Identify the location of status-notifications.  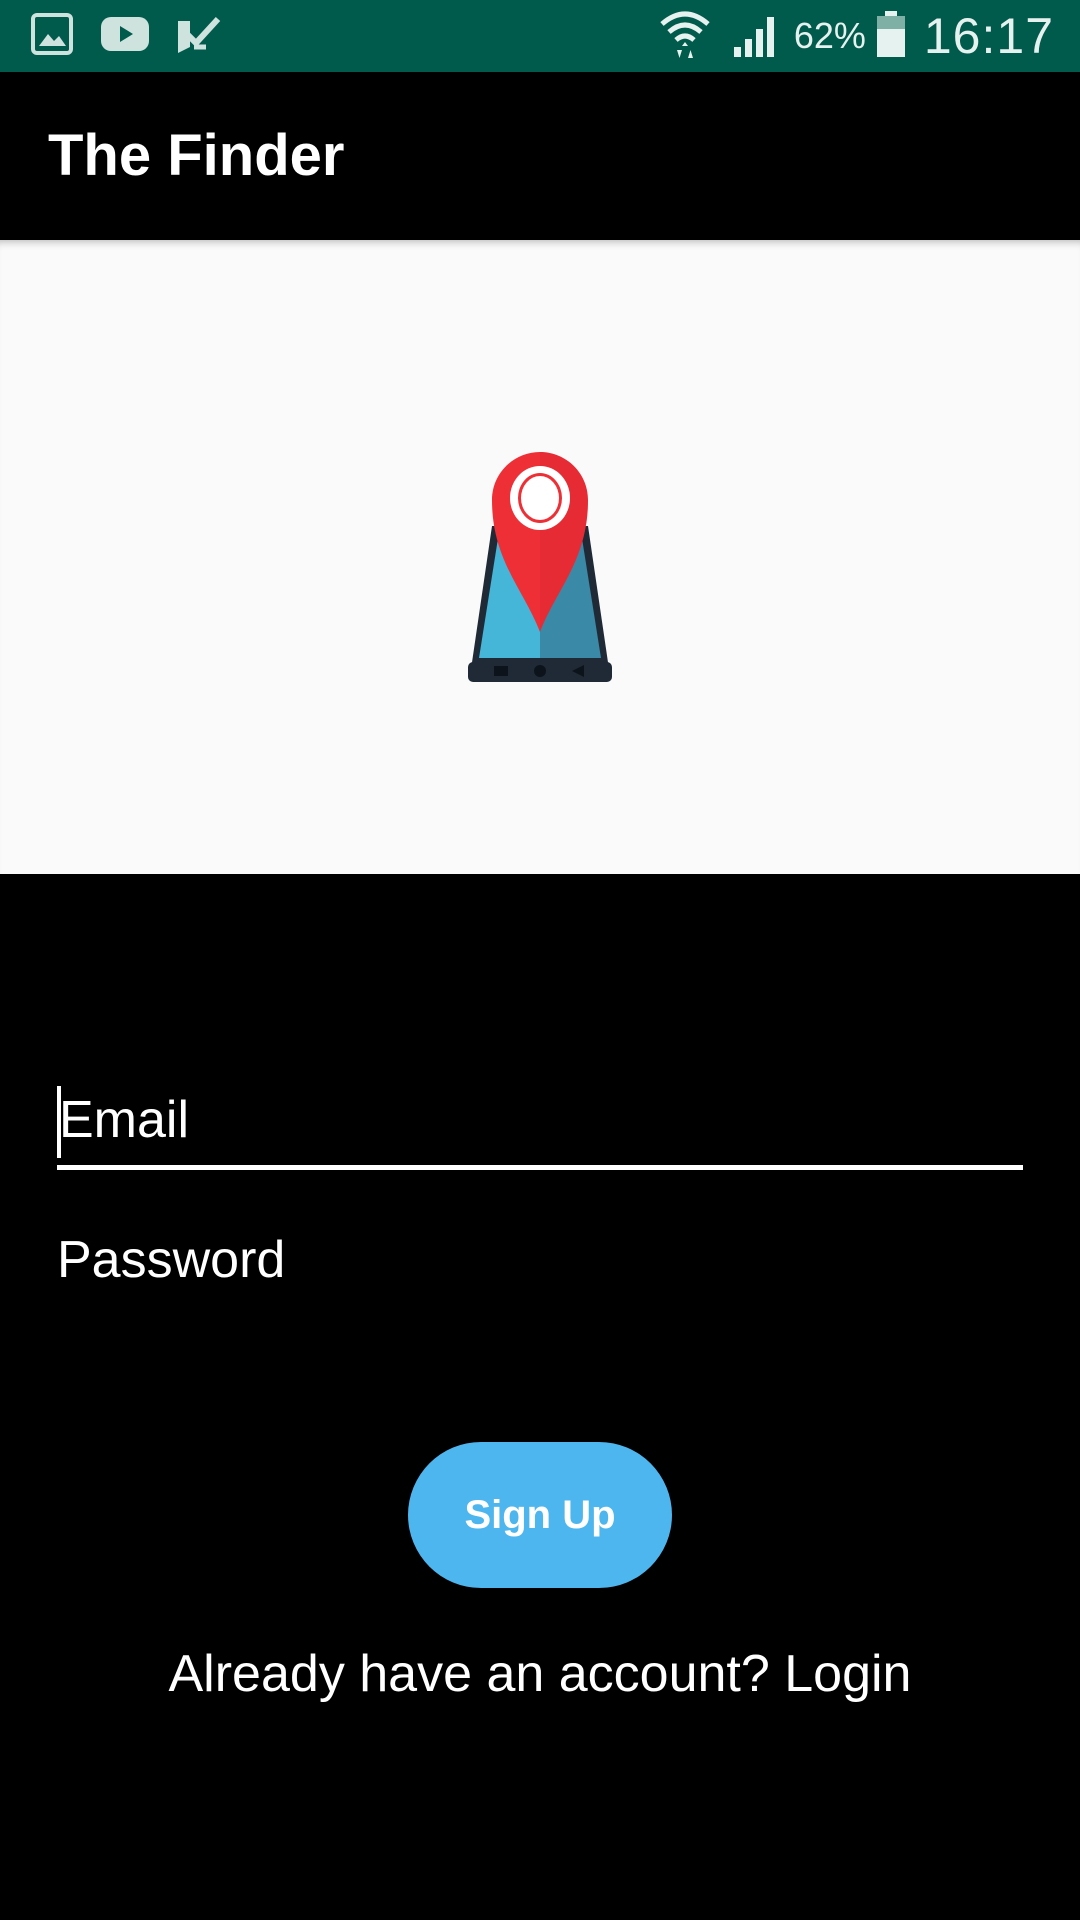
(139, 36).